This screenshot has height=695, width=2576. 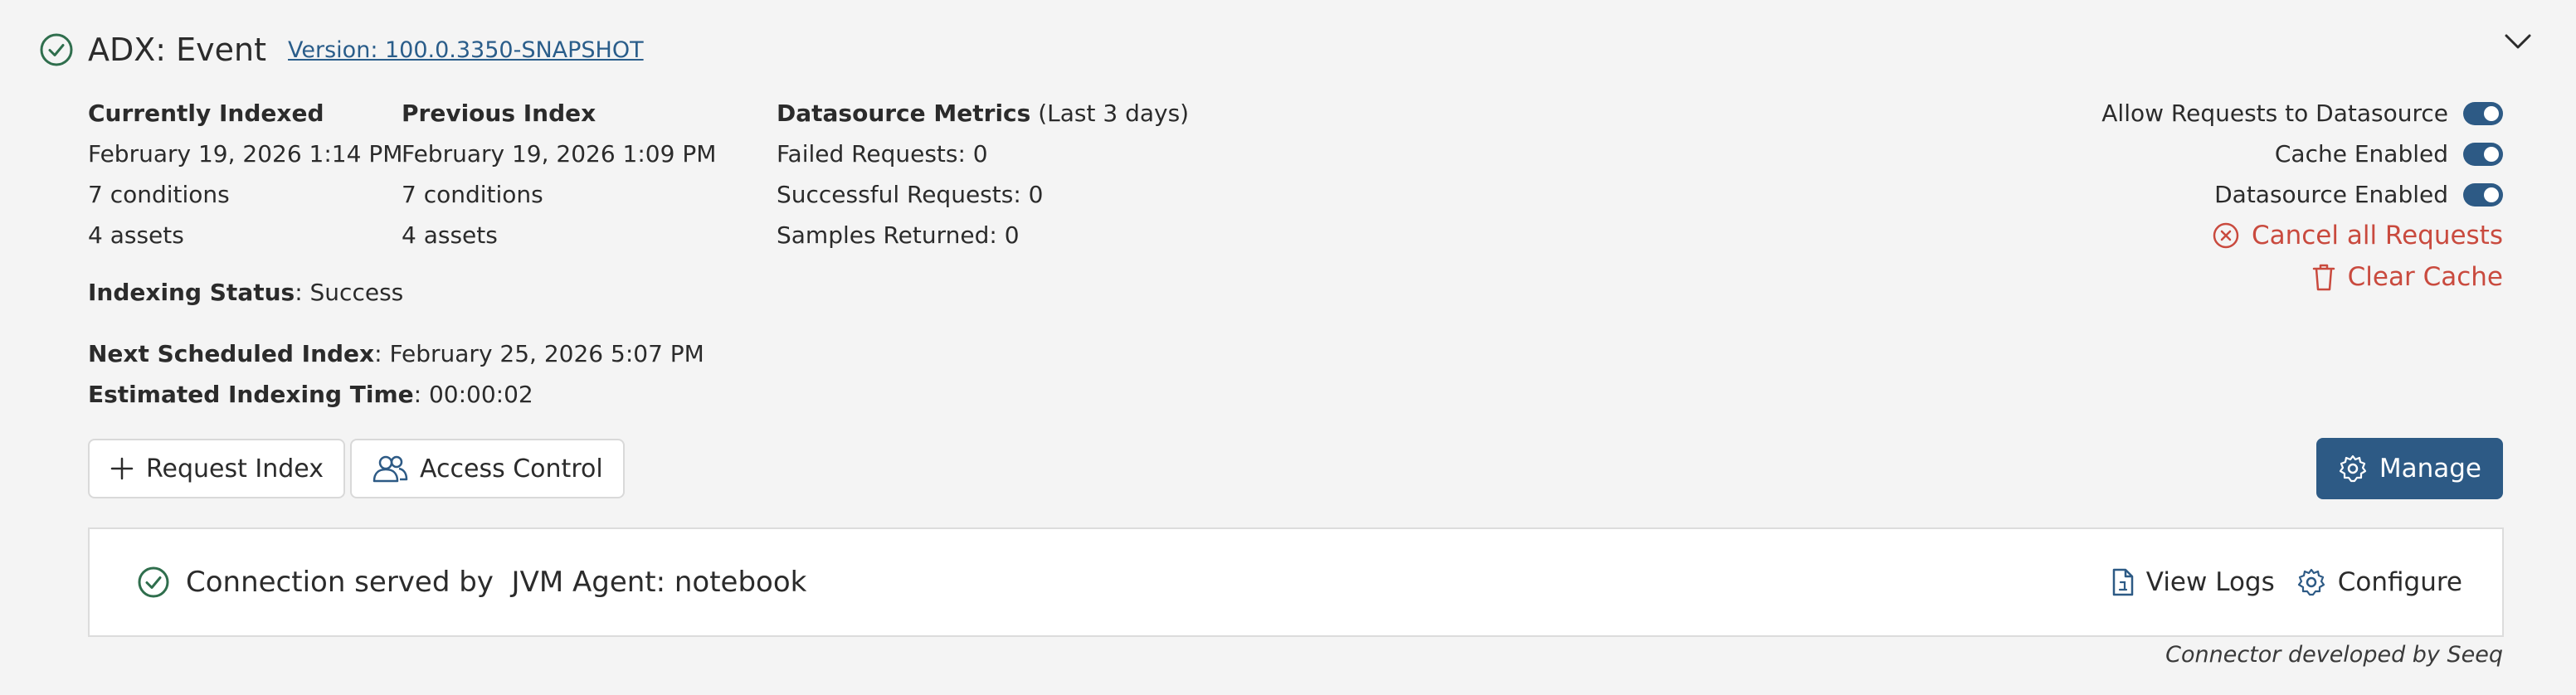 I want to click on configure-button: Configure, so click(x=2379, y=582).